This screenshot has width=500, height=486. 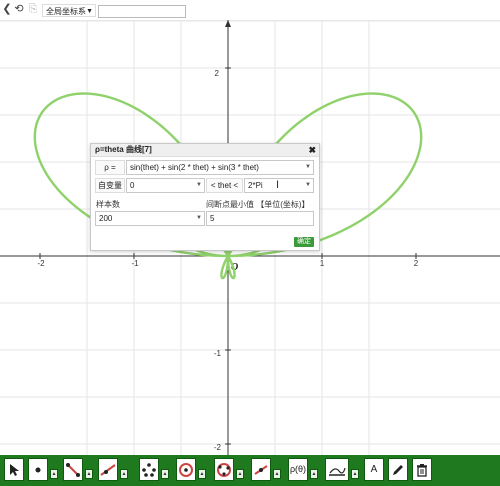 I want to click on back-icon: ❮, so click(x=7, y=9).